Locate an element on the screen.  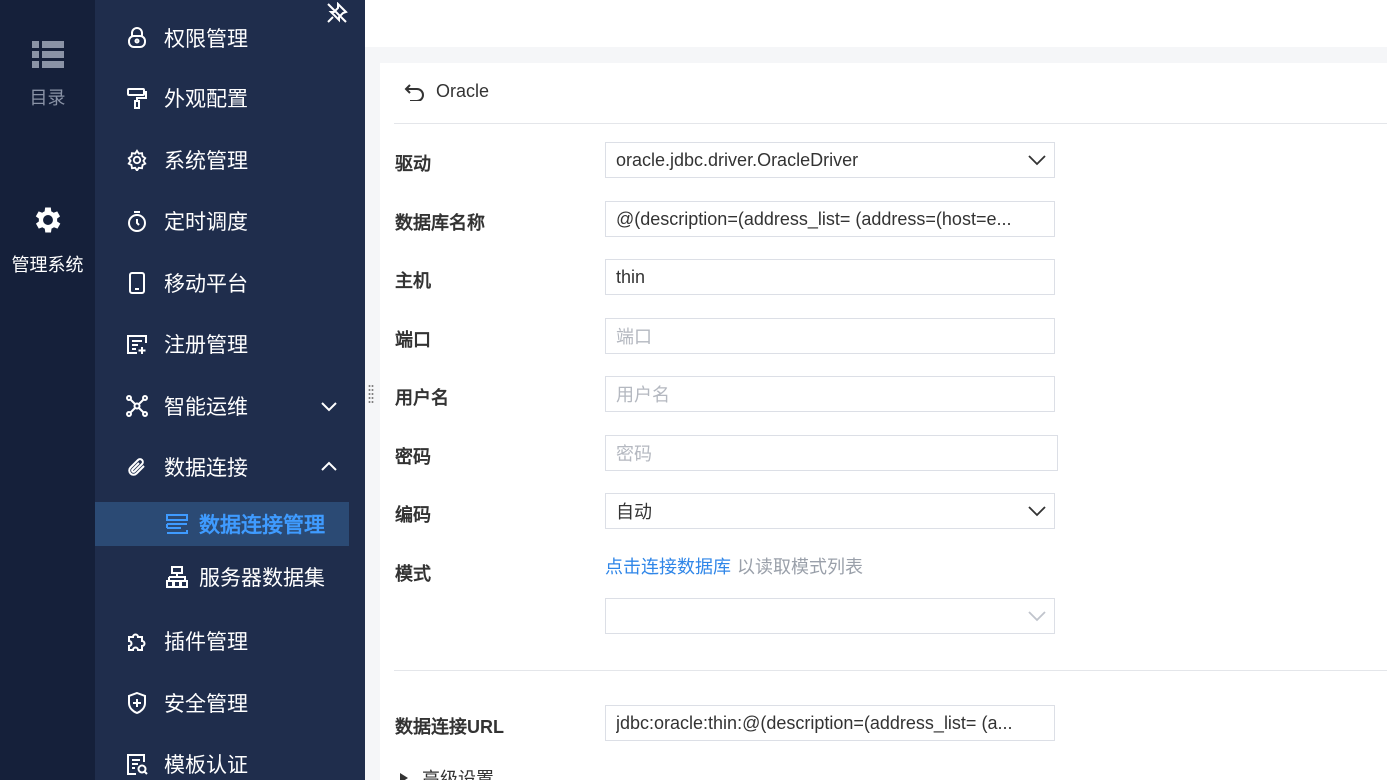
sidebar-item-label: 安全管理 is located at coordinates (206, 704).